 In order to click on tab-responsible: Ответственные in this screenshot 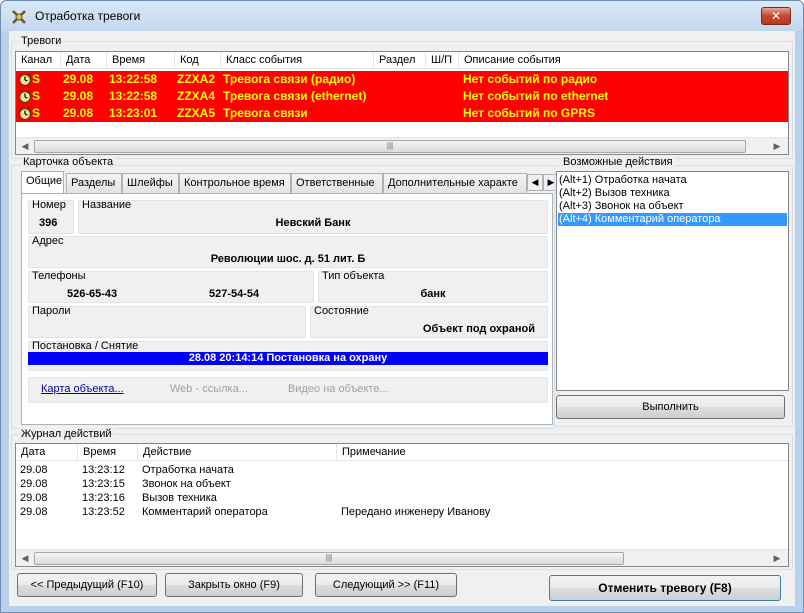, I will do `click(337, 183)`.